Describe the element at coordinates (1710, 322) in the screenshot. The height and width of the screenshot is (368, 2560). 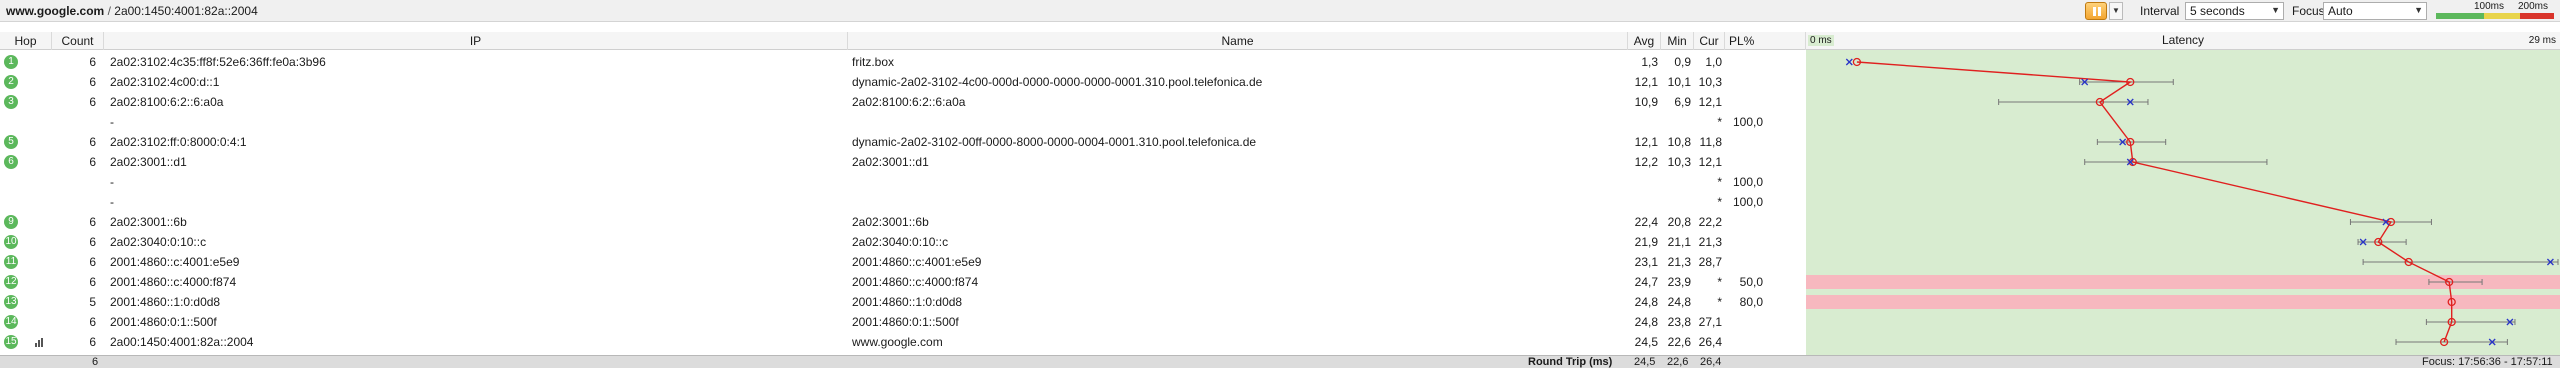
I see `hop-cur: 27,1` at that location.